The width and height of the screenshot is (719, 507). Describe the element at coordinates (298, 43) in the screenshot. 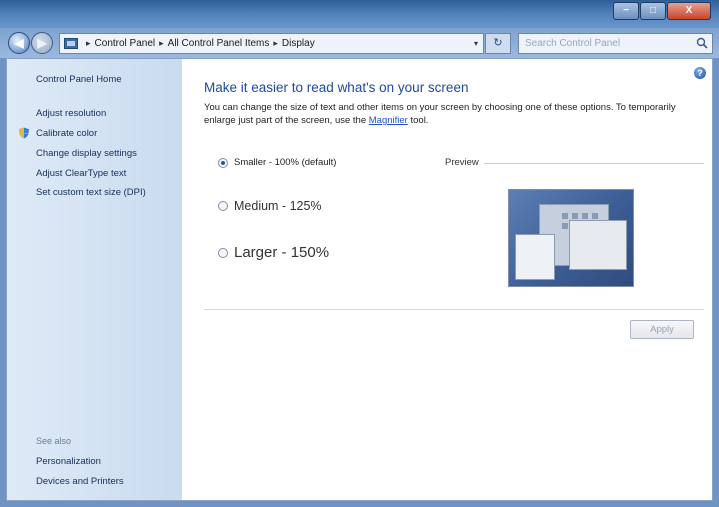

I see `breadcrumb-display: Display` at that location.